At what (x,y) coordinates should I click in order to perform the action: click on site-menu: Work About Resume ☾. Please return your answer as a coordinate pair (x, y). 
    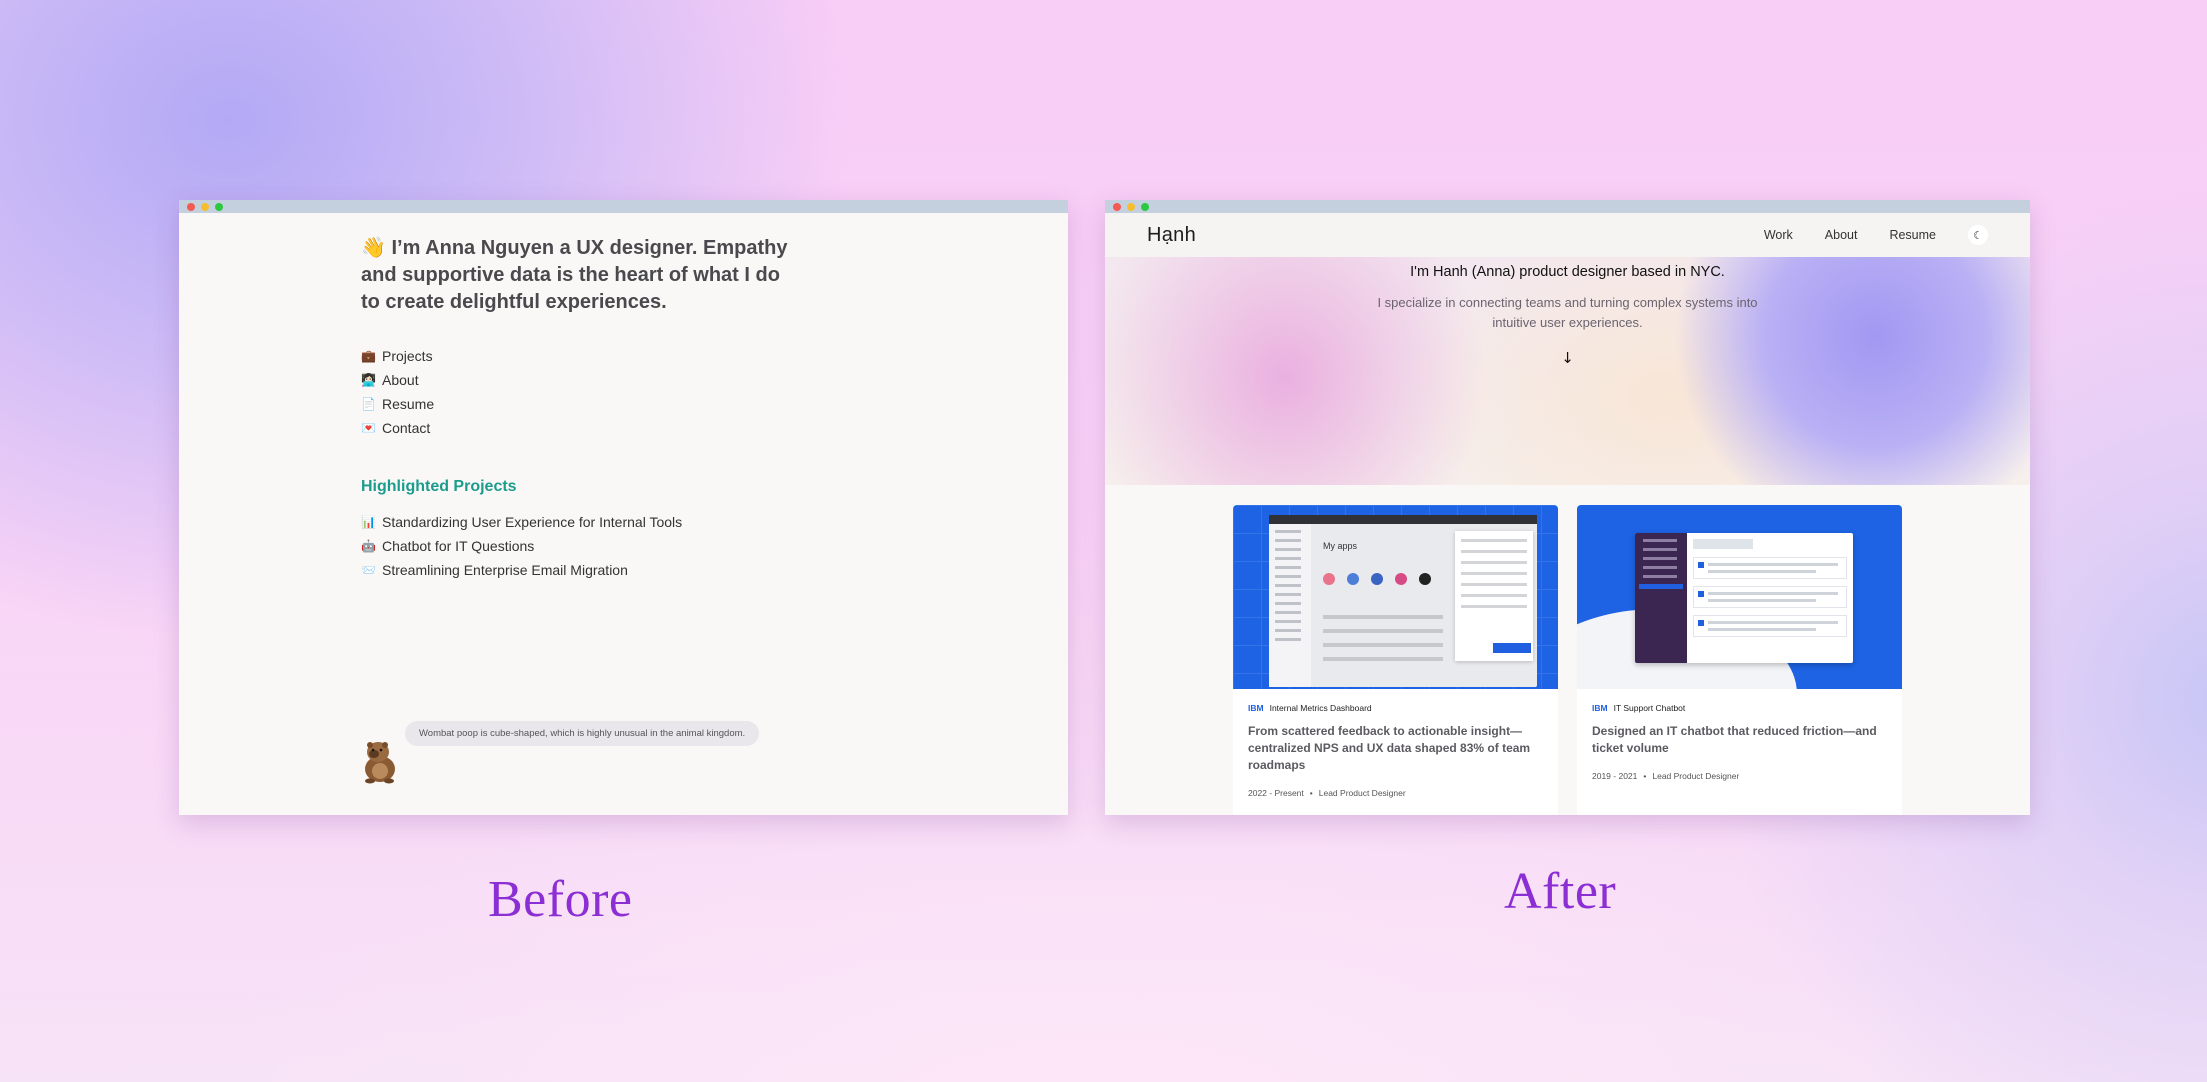
    Looking at the image, I should click on (1876, 235).